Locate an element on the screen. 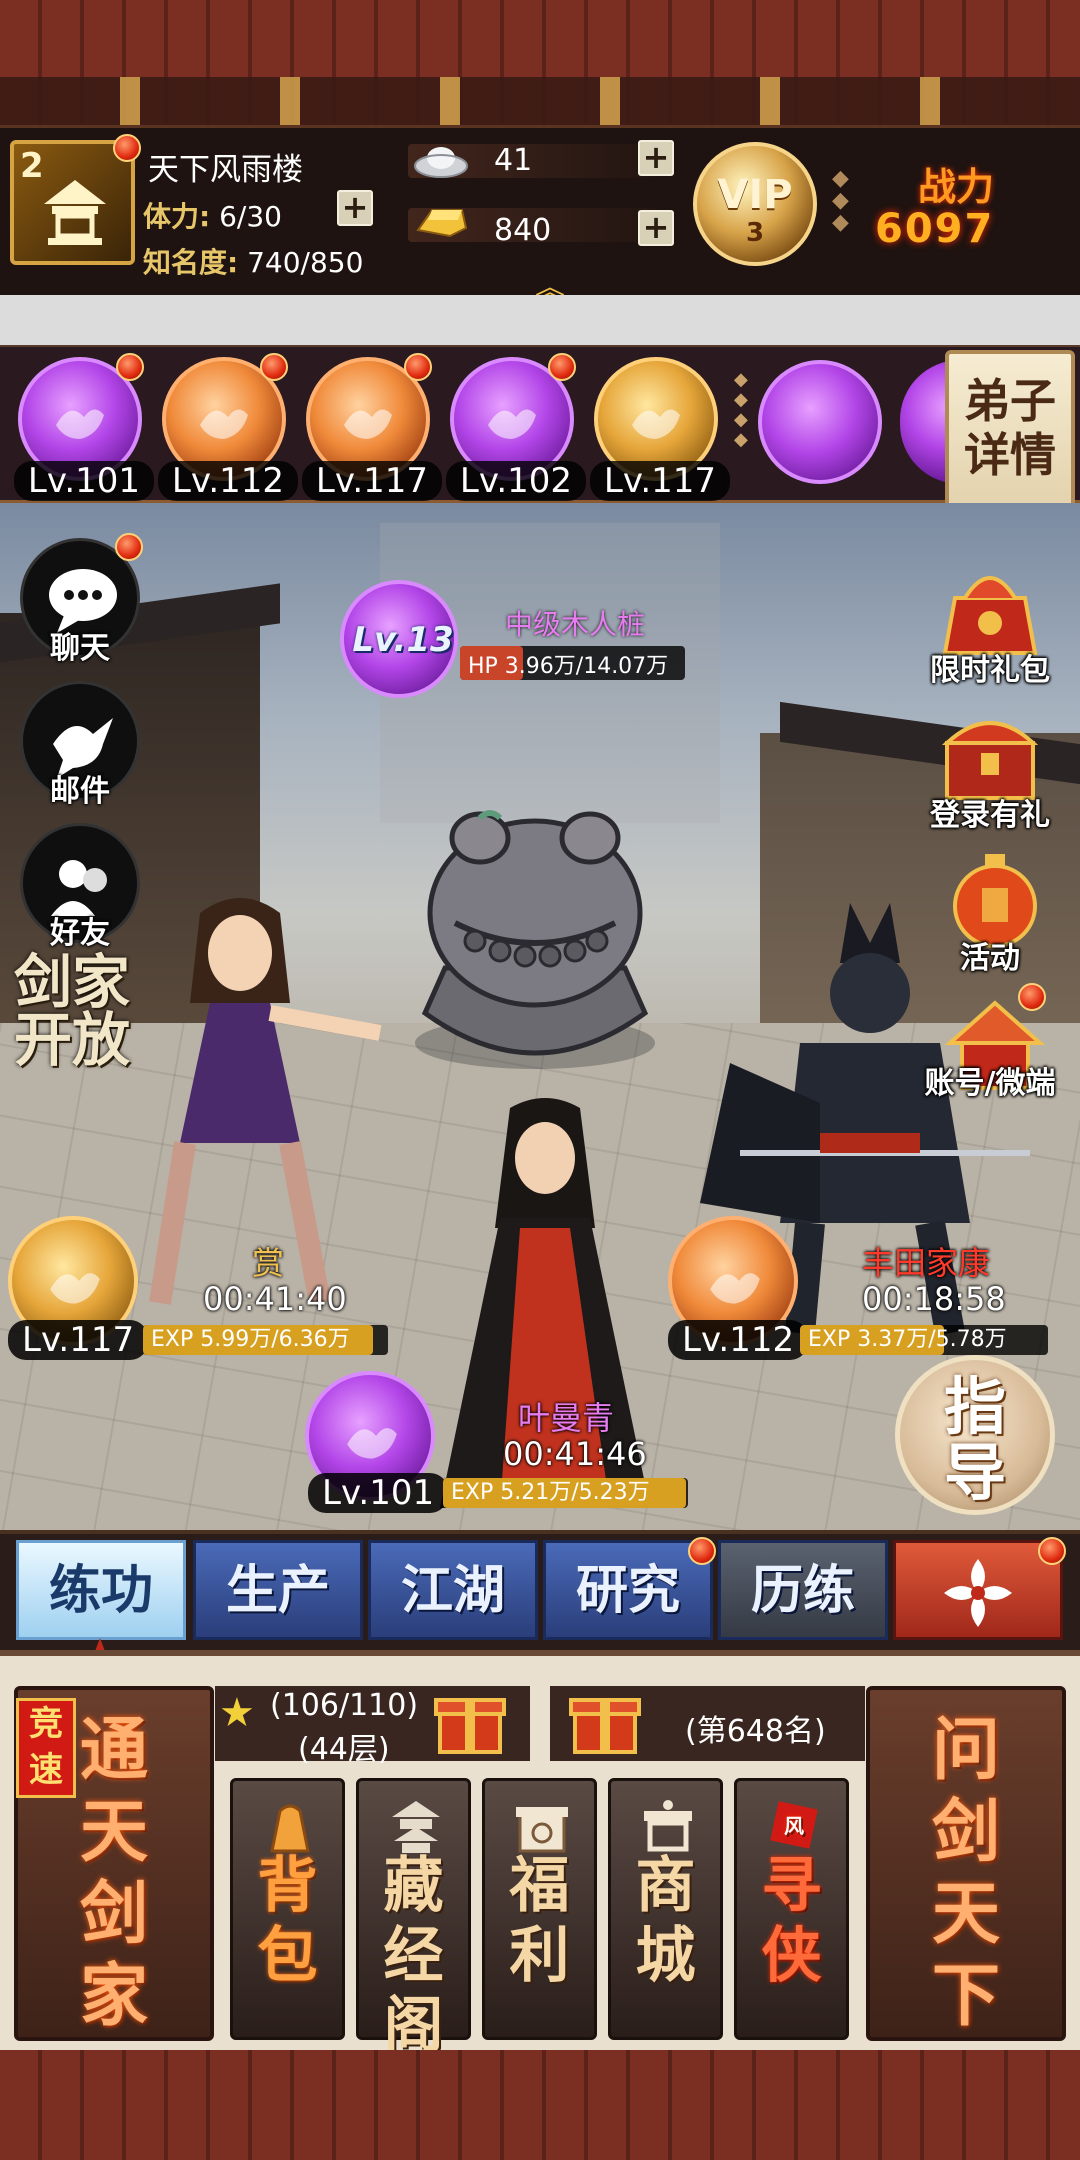  tab-practice: 练功 is located at coordinates (101, 1590).